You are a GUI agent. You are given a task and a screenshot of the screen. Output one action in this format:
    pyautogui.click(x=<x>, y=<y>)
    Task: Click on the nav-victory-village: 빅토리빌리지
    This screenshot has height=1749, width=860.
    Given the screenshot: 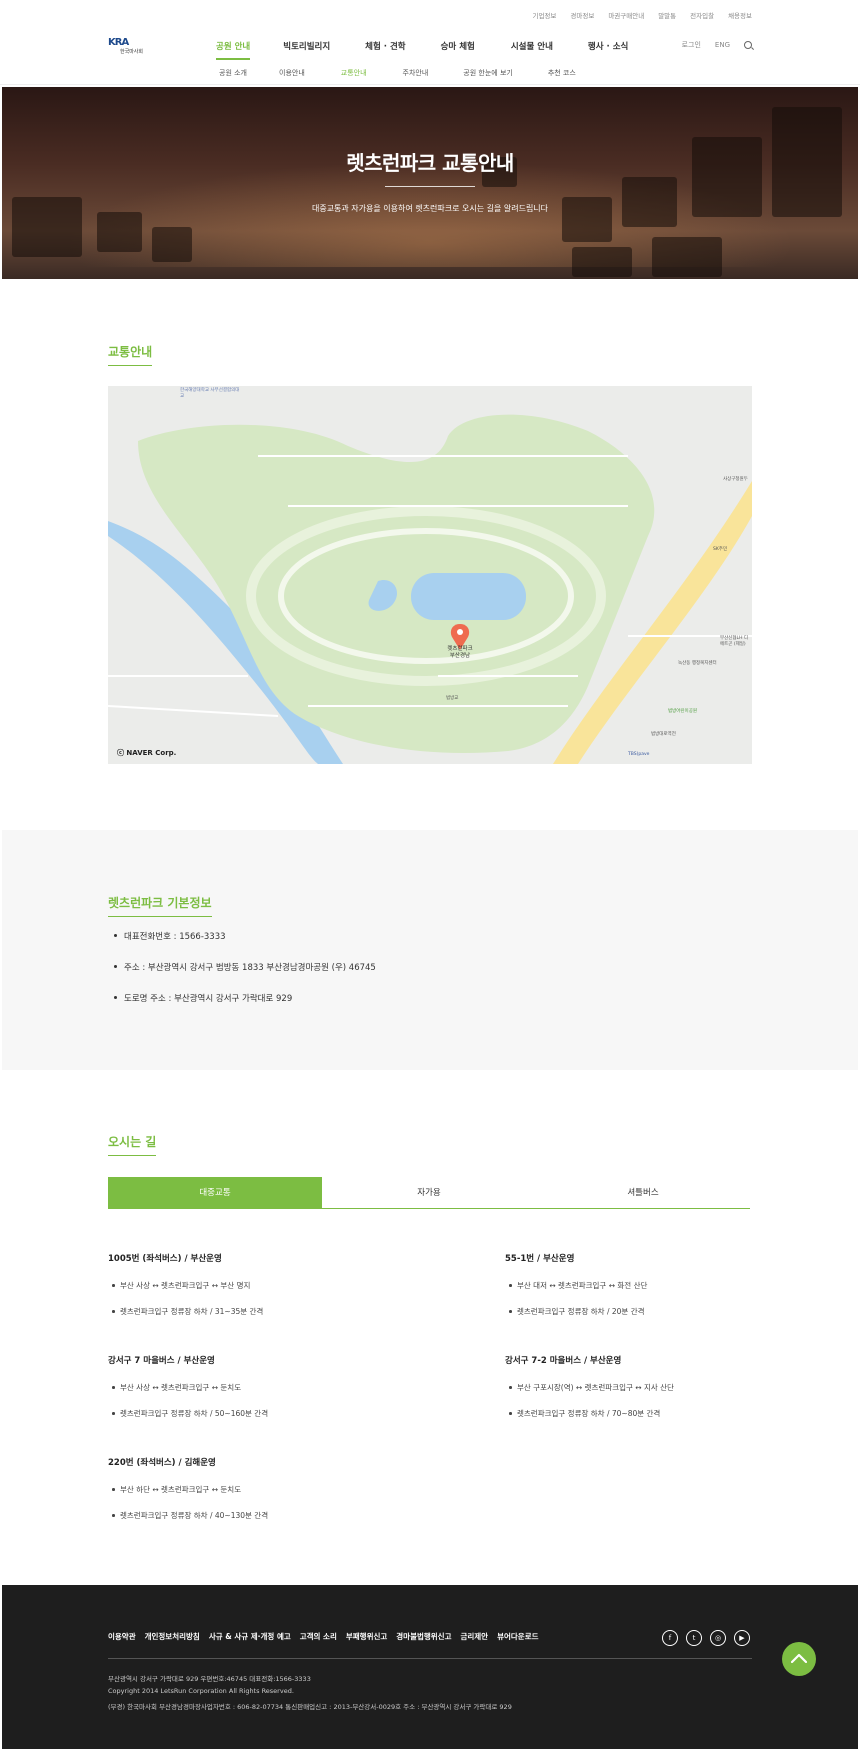 What is the action you would take?
    pyautogui.click(x=306, y=46)
    